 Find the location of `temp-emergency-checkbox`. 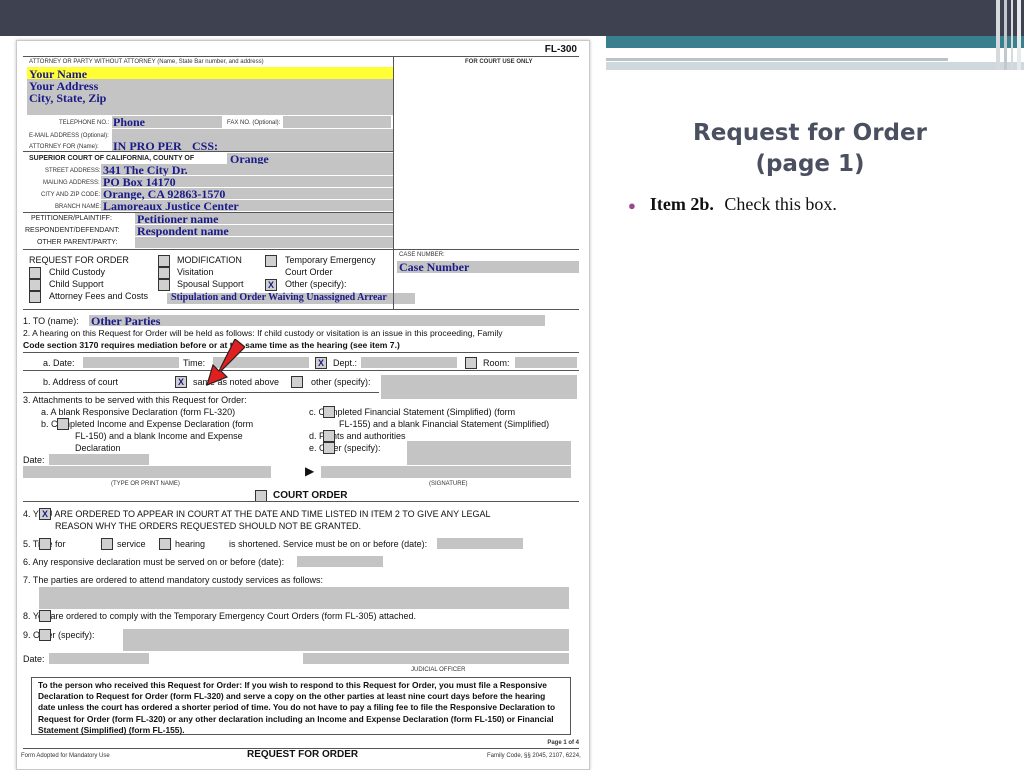

temp-emergency-checkbox is located at coordinates (271, 261).